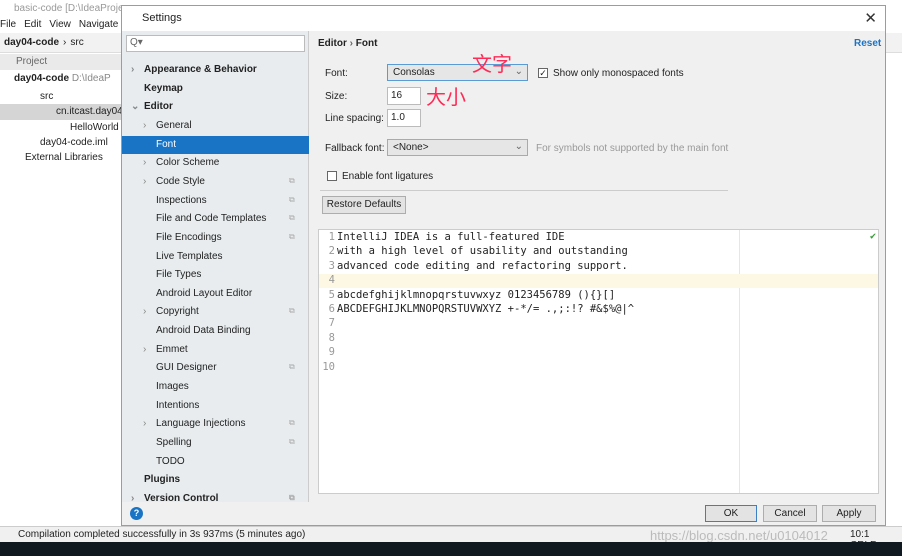  Describe the element at coordinates (174, 125) in the screenshot. I see `sidebar-item-label: General` at that location.